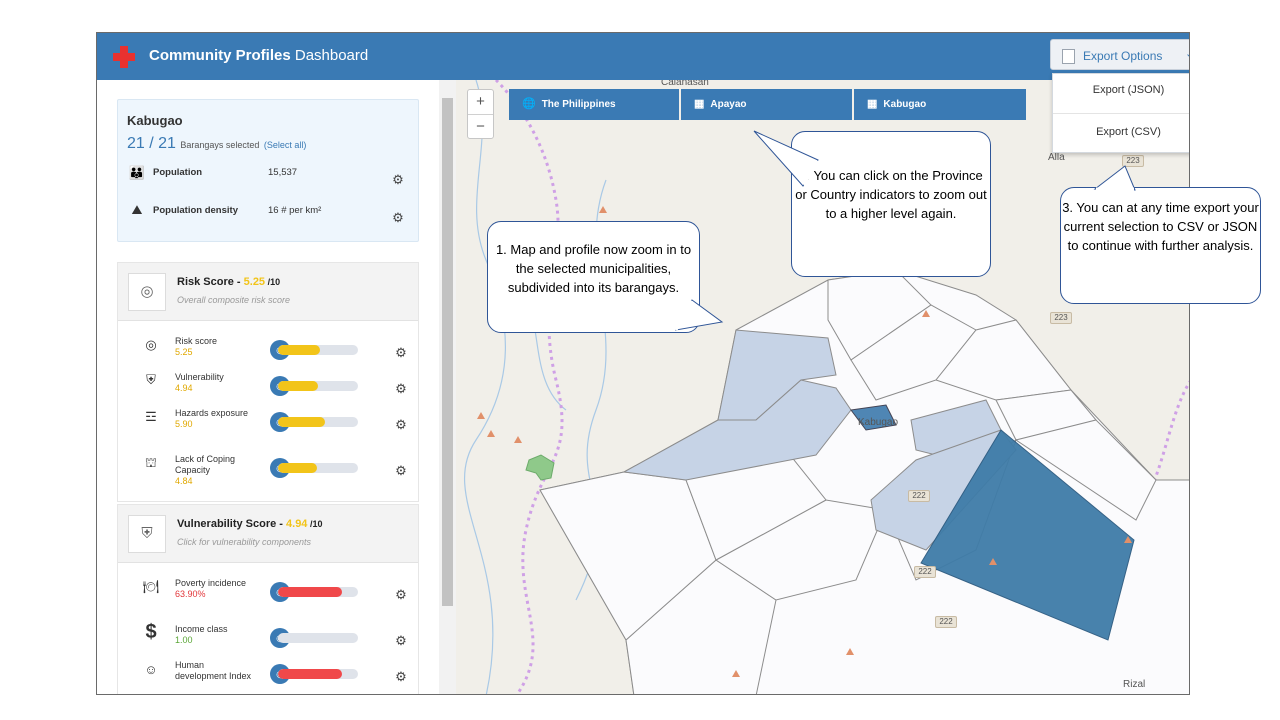  What do you see at coordinates (905, 230) in the screenshot?
I see `callout-tails` at bounding box center [905, 230].